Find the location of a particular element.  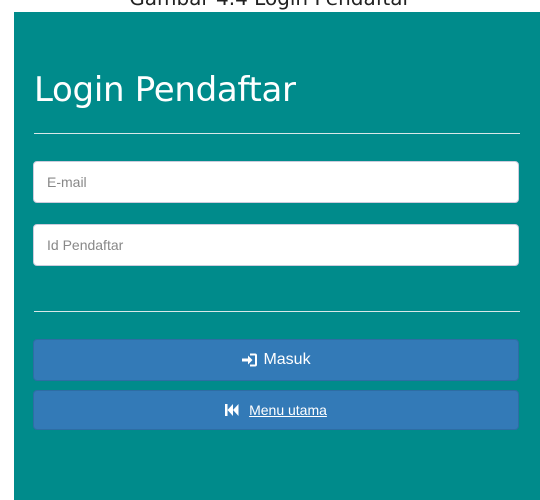

masuk-button: Masuk is located at coordinates (276, 360).